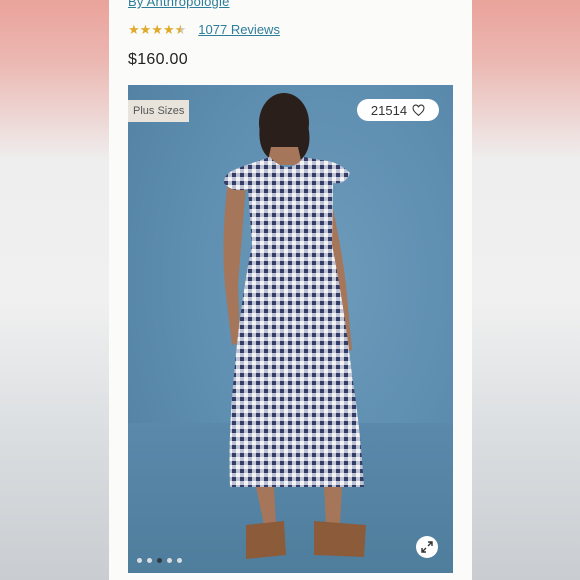  I want to click on star-rating: ★ ★ ★ ★ ★, so click(157, 29).